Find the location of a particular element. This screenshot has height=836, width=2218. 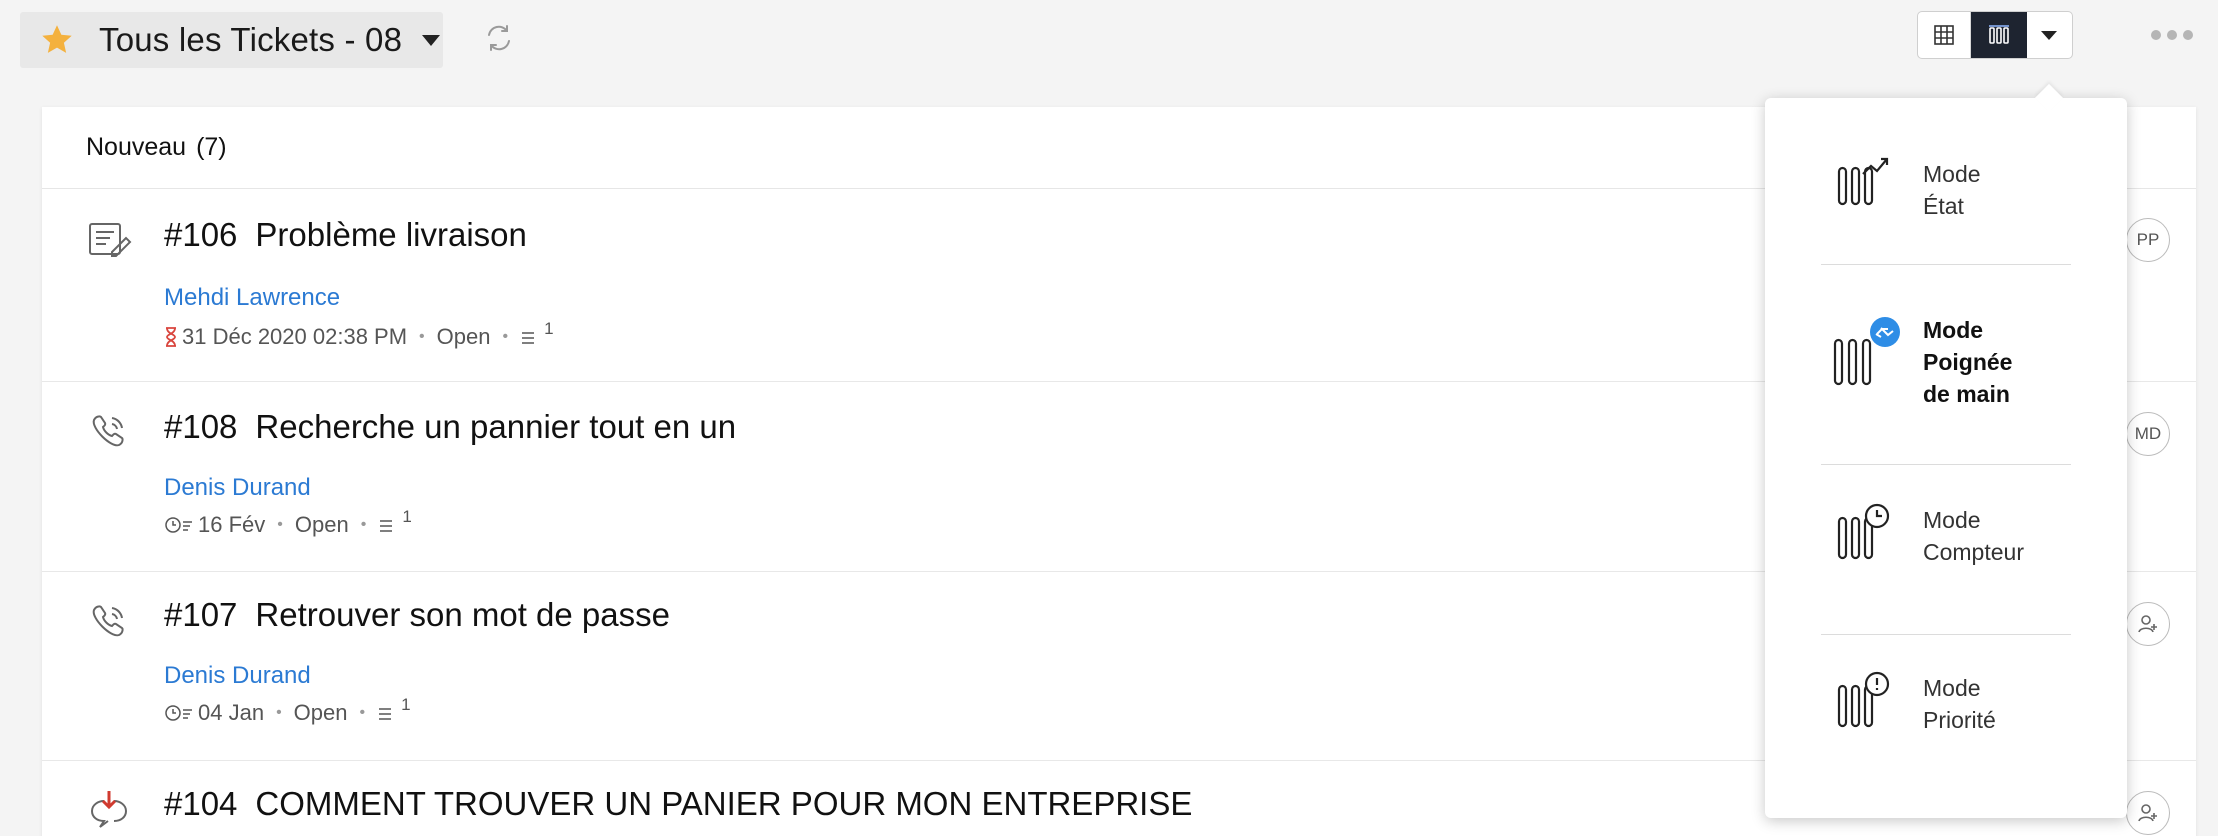

section-label: Nouveau is located at coordinates (136, 147).